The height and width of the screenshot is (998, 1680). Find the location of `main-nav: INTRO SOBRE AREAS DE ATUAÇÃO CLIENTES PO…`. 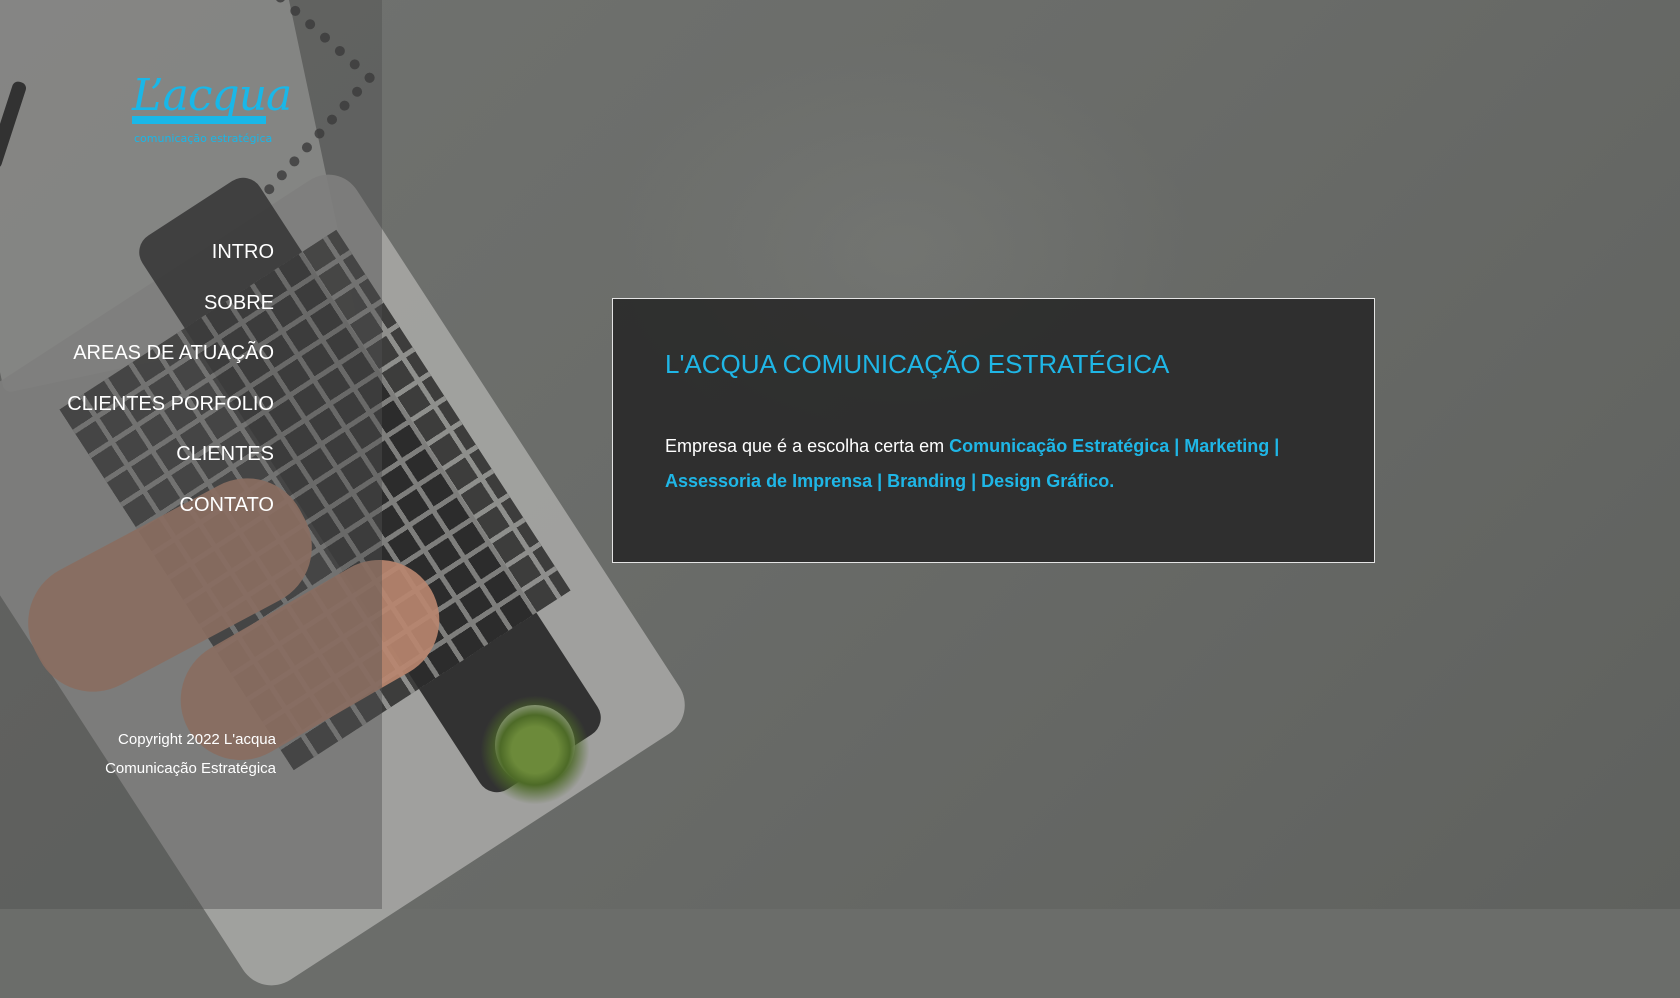

main-nav: INTRO SOBRE AREAS DE ATUAÇÃO CLIENTES PO… is located at coordinates (137, 391).